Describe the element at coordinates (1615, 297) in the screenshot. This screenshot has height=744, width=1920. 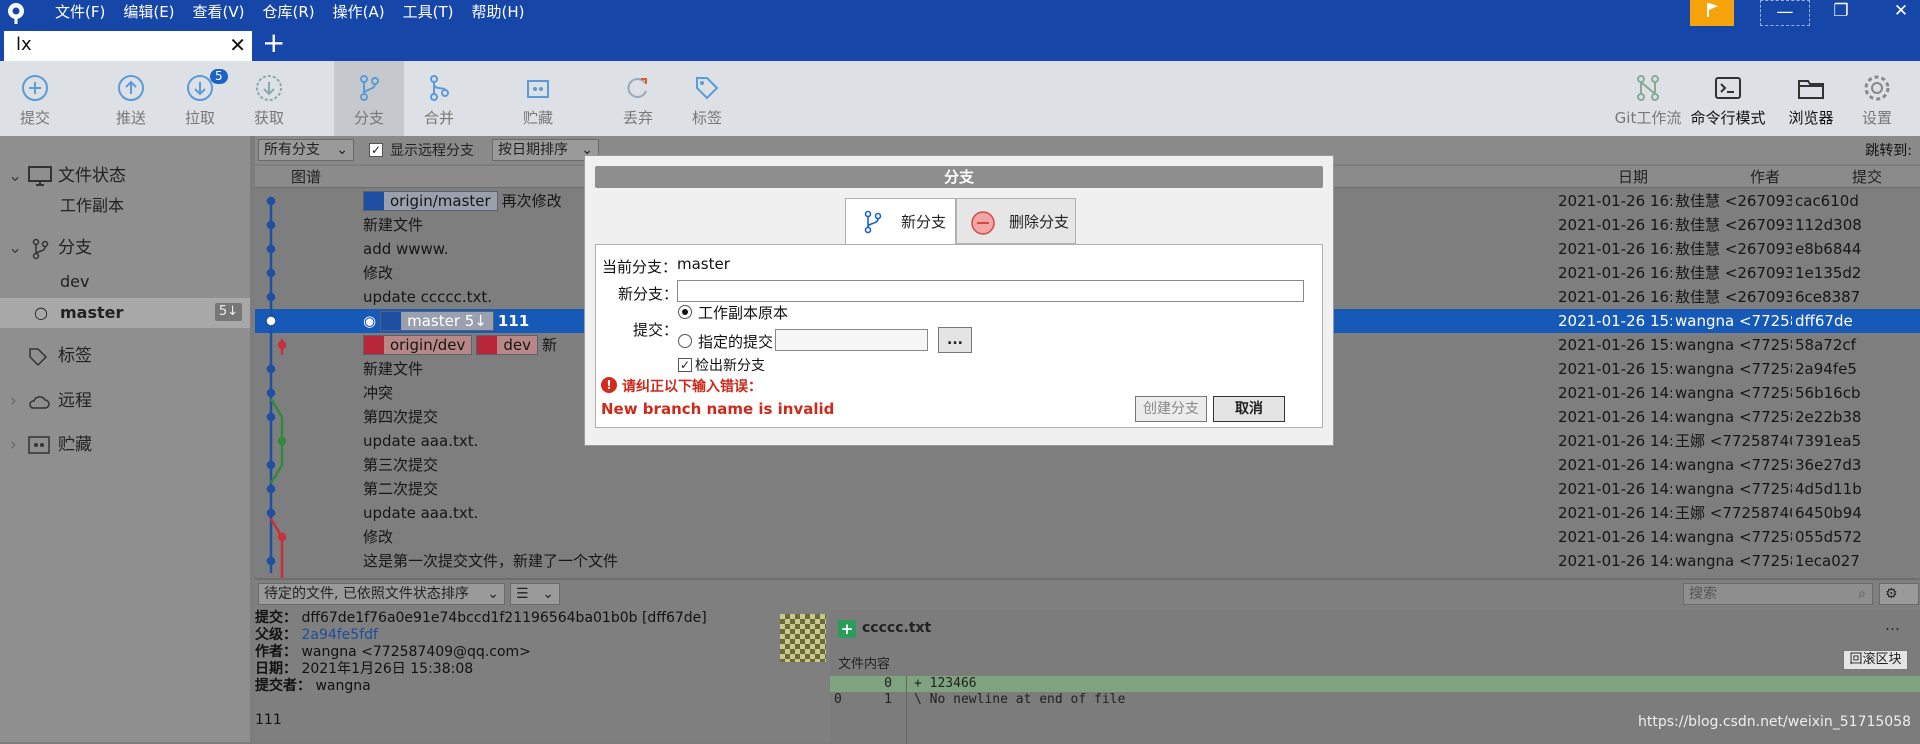
I see `commit-date: 2021-01-26 16:06` at that location.